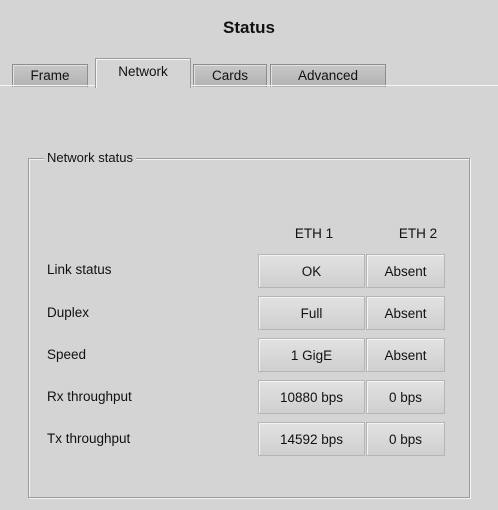  I want to click on link-status-eth2: Absent, so click(405, 271).